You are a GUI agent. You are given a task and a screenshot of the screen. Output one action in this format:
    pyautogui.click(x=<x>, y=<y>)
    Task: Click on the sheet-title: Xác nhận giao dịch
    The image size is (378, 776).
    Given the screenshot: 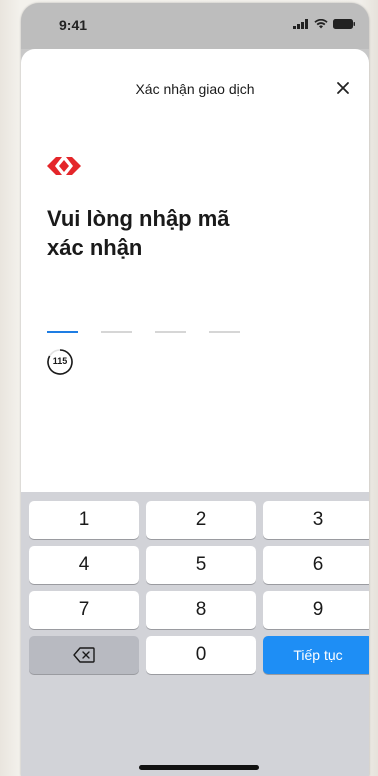 What is the action you would take?
    pyautogui.click(x=195, y=89)
    